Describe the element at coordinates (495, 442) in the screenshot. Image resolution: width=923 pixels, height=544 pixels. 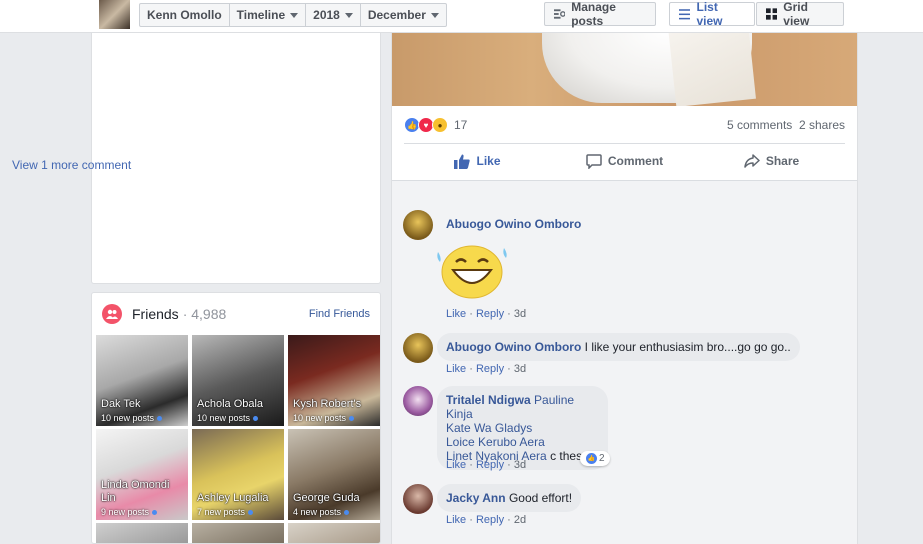
I see `mention-link: Loice Kerubo Aera` at that location.